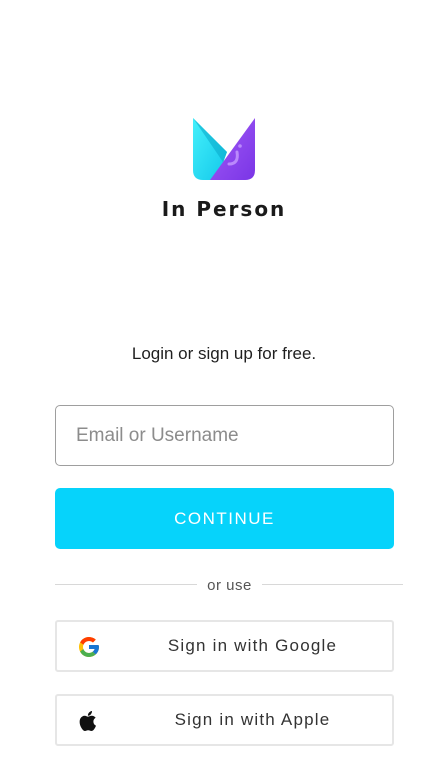 The height and width of the screenshot is (784, 445). I want to click on divider-right, so click(332, 584).